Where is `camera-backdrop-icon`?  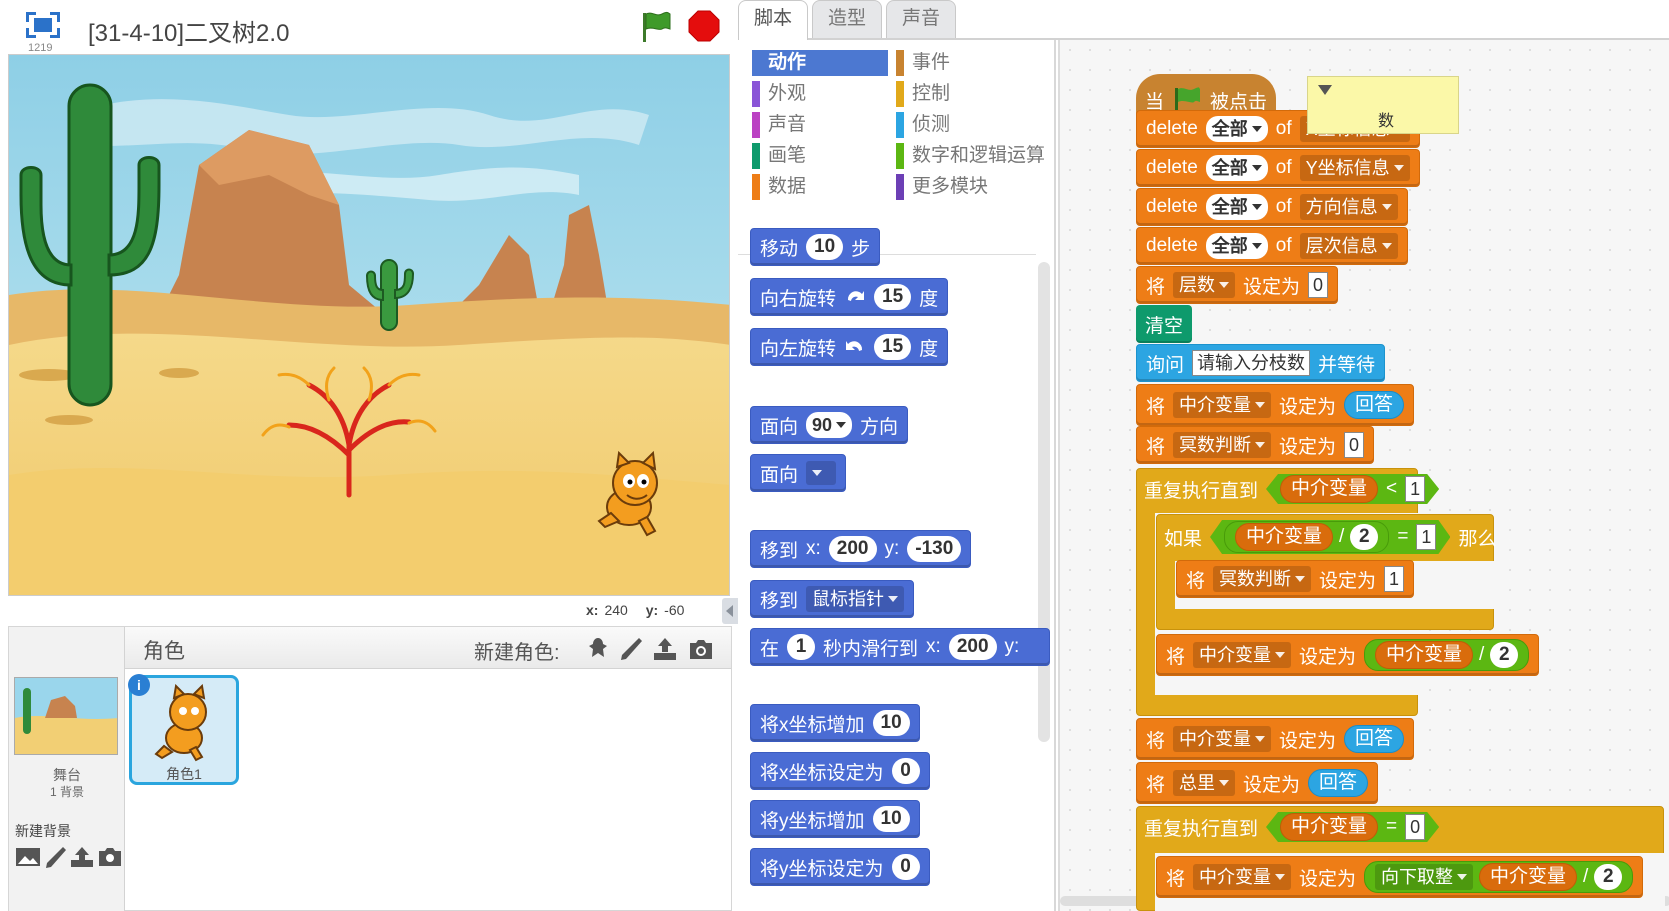
camera-backdrop-icon is located at coordinates (110, 857).